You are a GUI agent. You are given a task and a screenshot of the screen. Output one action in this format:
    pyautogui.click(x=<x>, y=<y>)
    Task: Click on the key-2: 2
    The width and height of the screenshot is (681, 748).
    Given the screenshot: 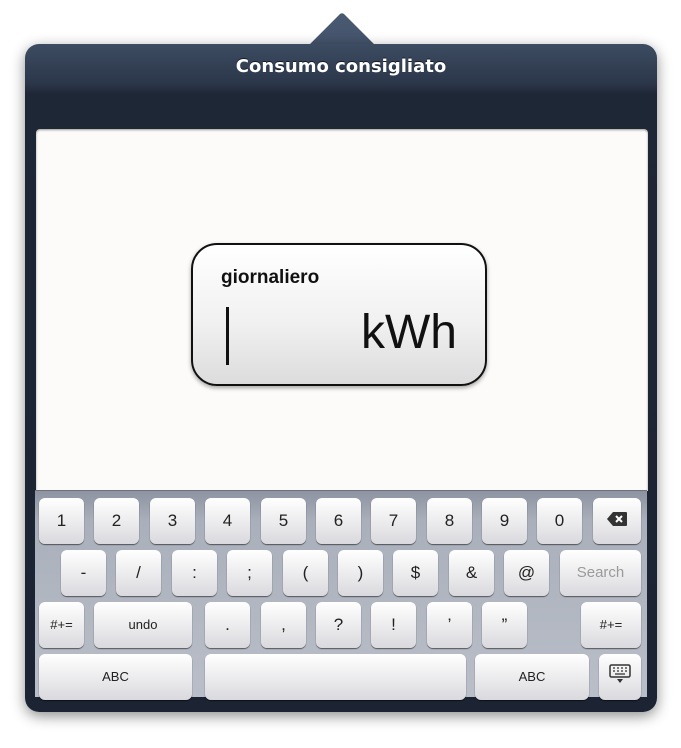 What is the action you would take?
    pyautogui.click(x=116, y=521)
    